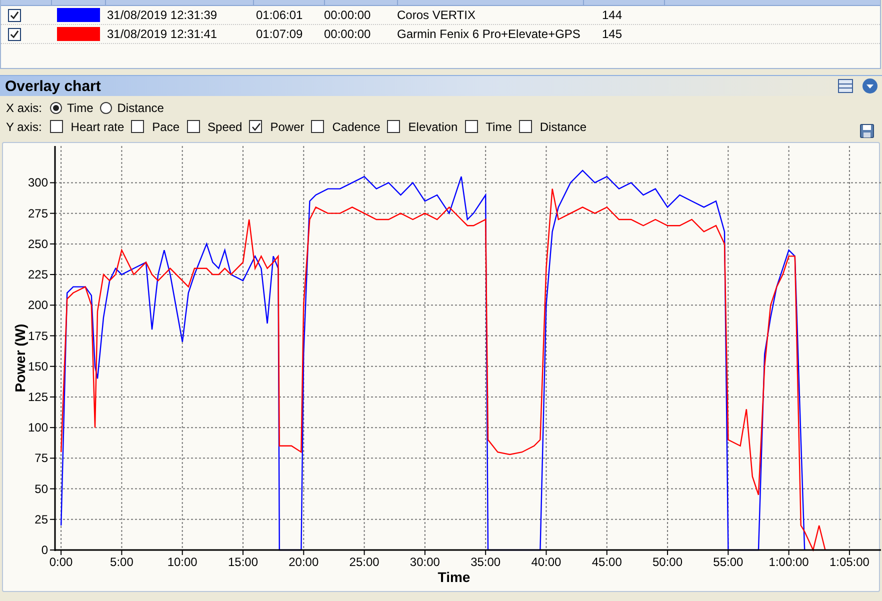 The image size is (882, 601). I want to click on x-tick-label: 1:00:00, so click(788, 562).